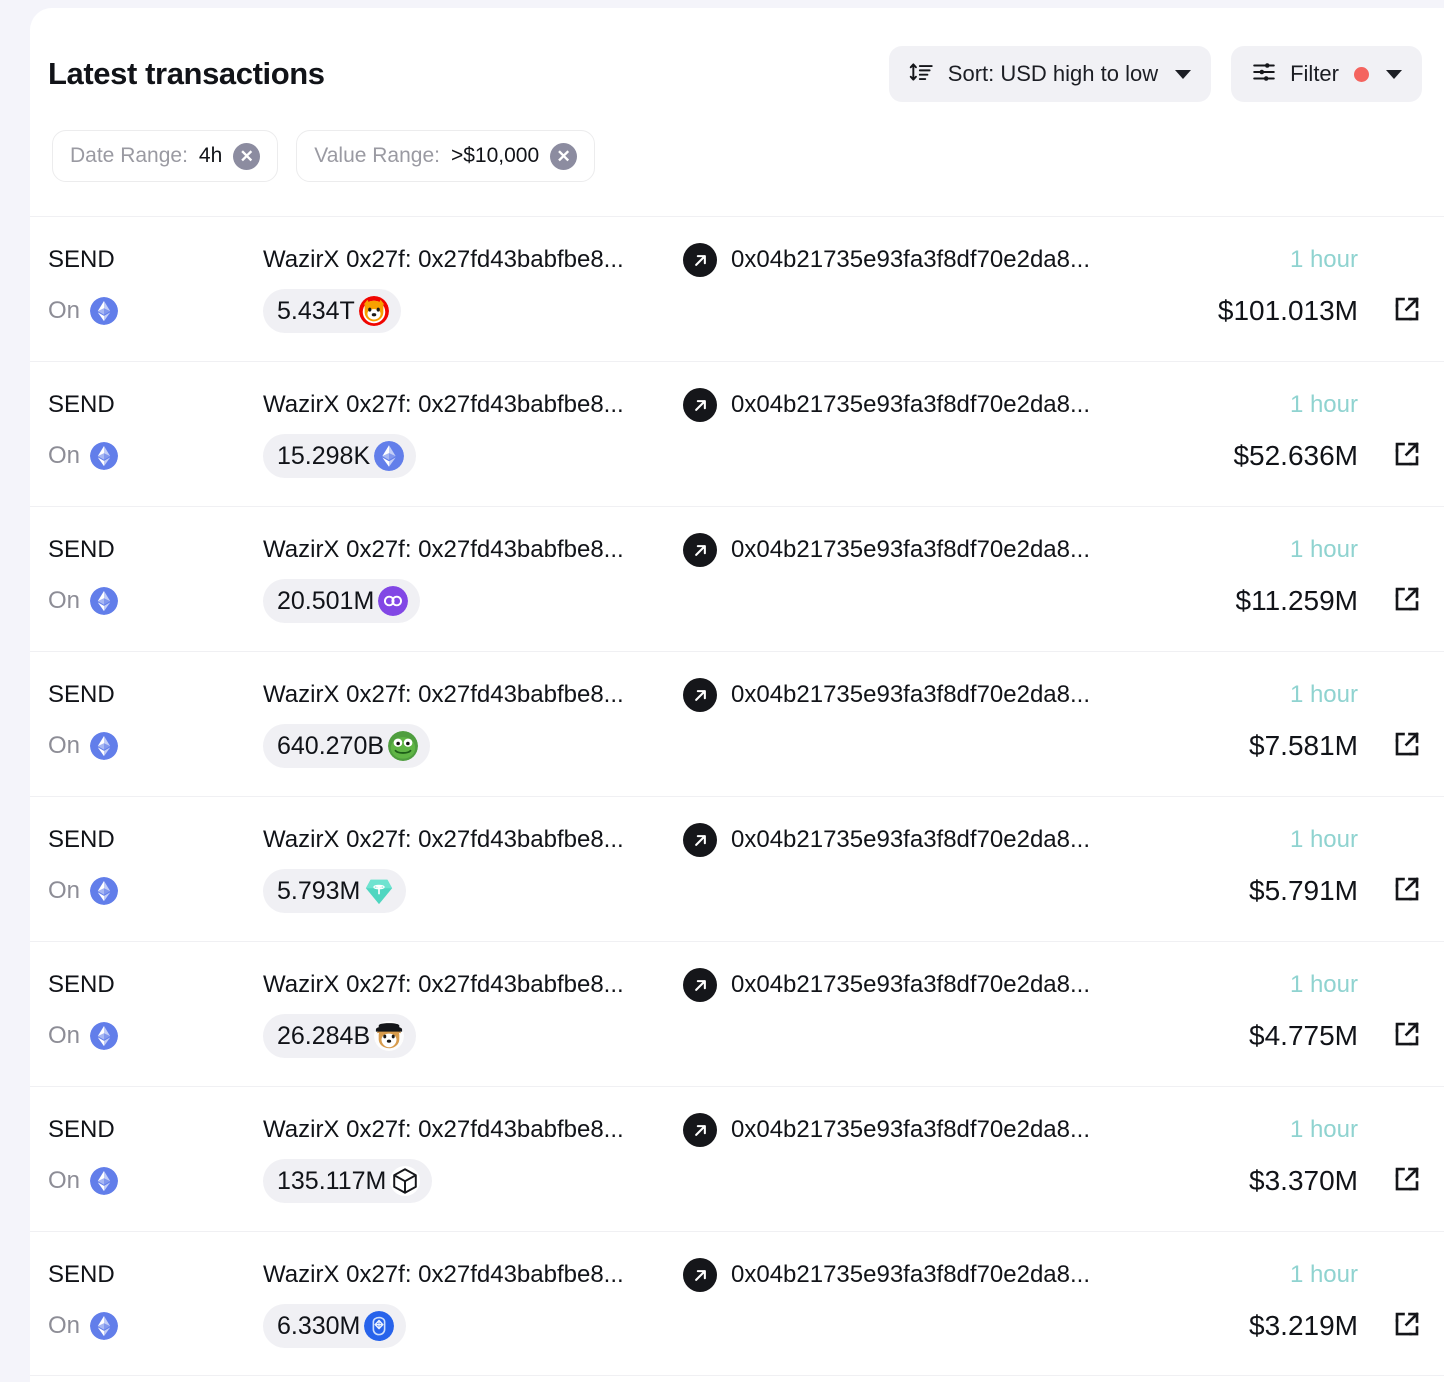 The width and height of the screenshot is (1444, 1382). I want to click on amount-value: 26.284B, so click(324, 1035).